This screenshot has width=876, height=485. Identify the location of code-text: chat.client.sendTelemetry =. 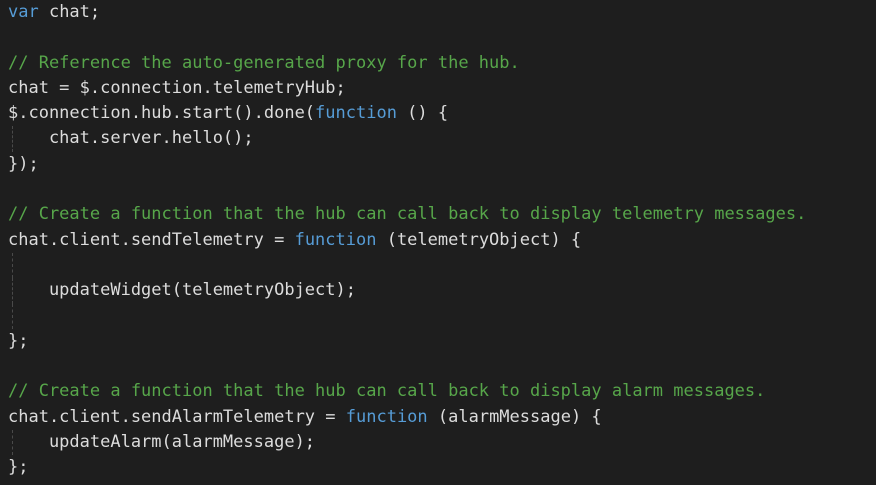
(151, 239).